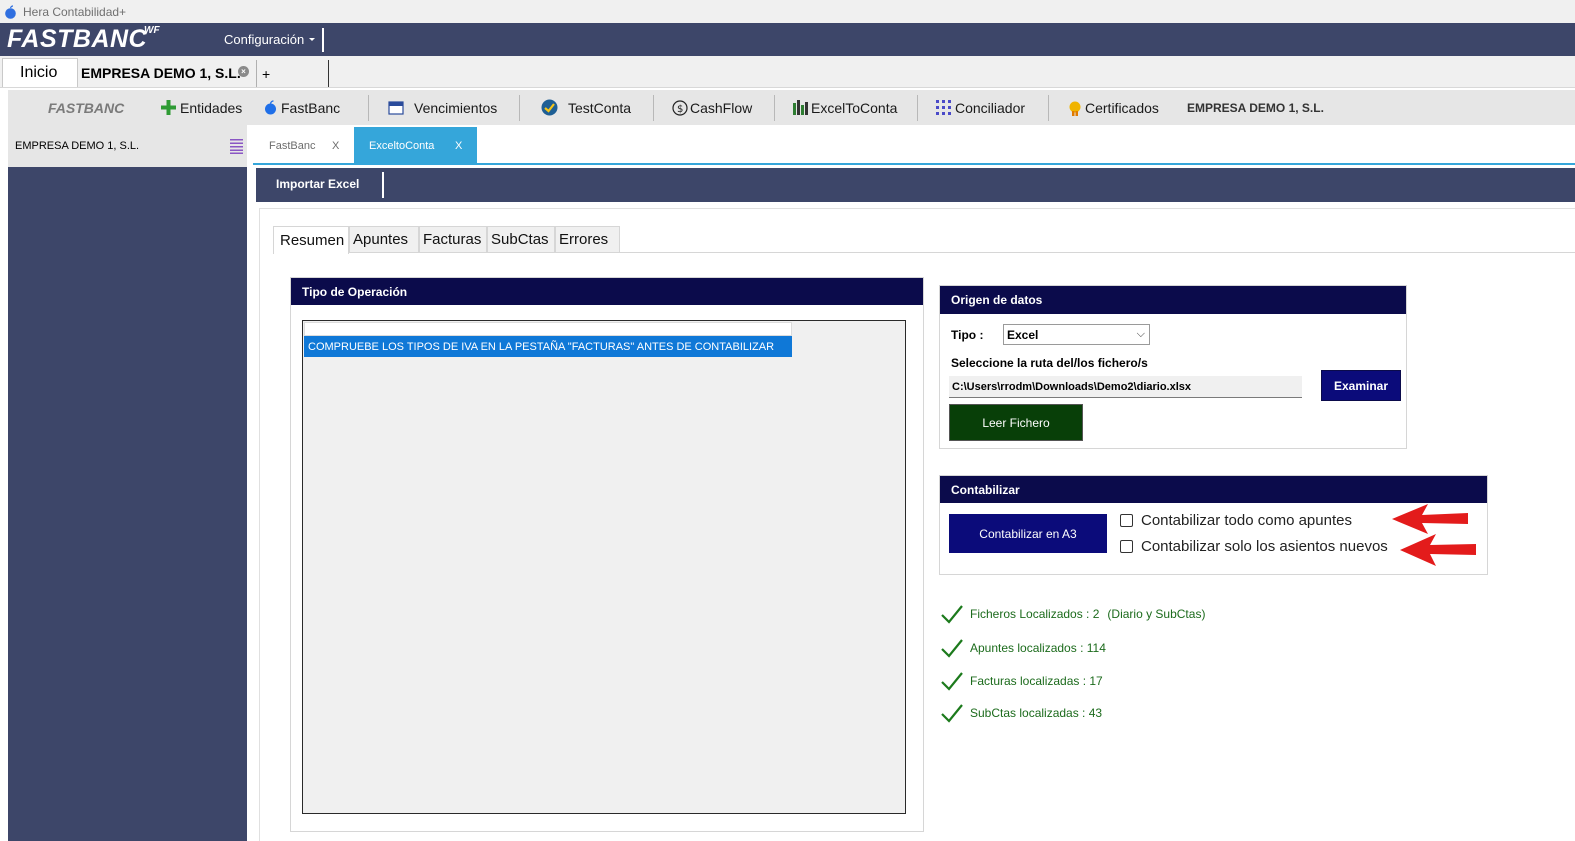  Describe the element at coordinates (587, 239) in the screenshot. I see `tab-errores: Errores` at that location.